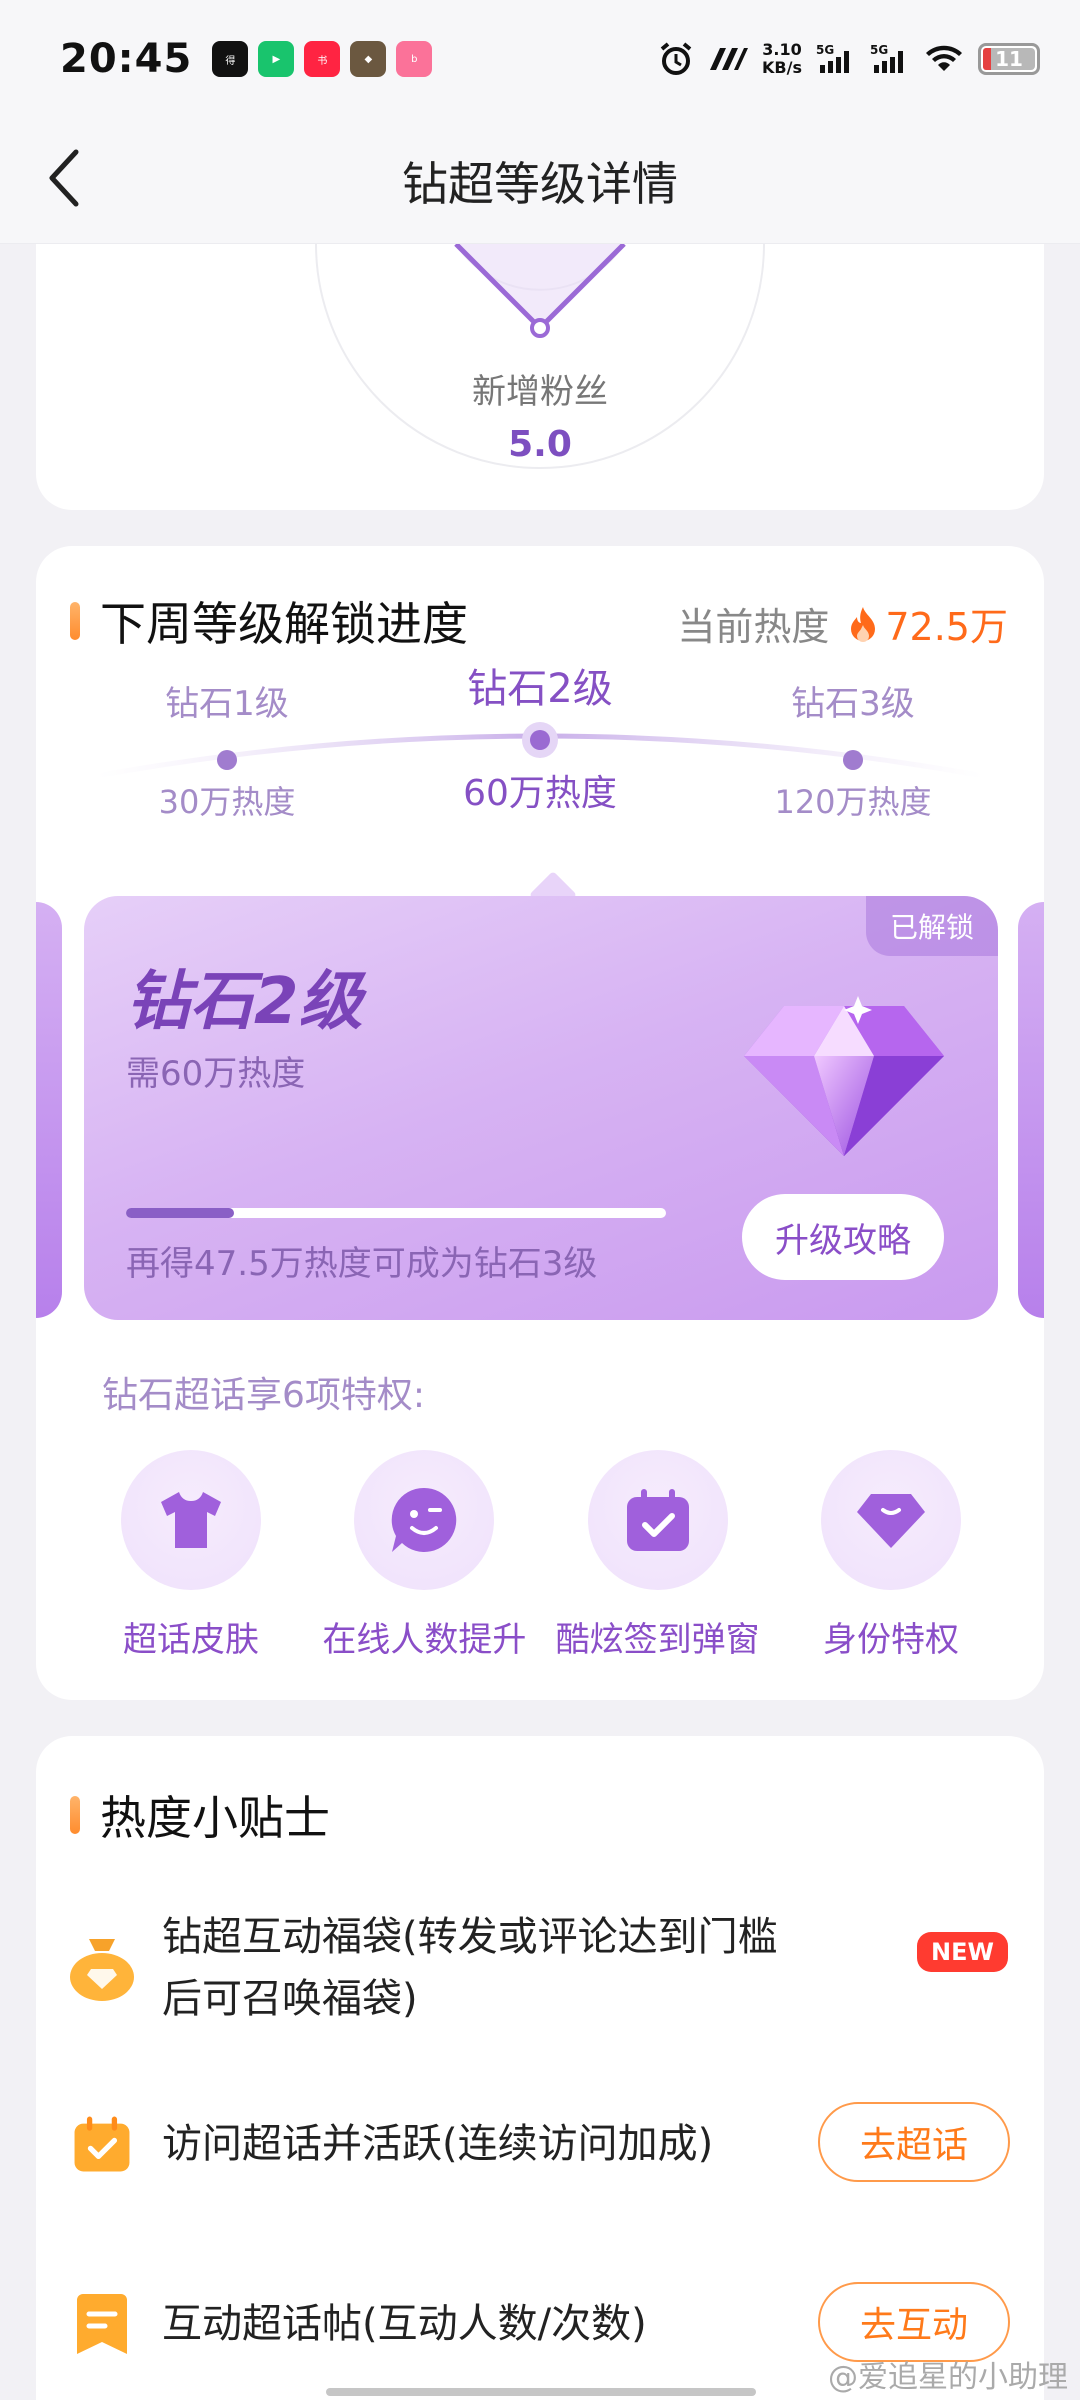 This screenshot has width=1080, height=2400. What do you see at coordinates (944, 58) in the screenshot?
I see `wifi-icon` at bounding box center [944, 58].